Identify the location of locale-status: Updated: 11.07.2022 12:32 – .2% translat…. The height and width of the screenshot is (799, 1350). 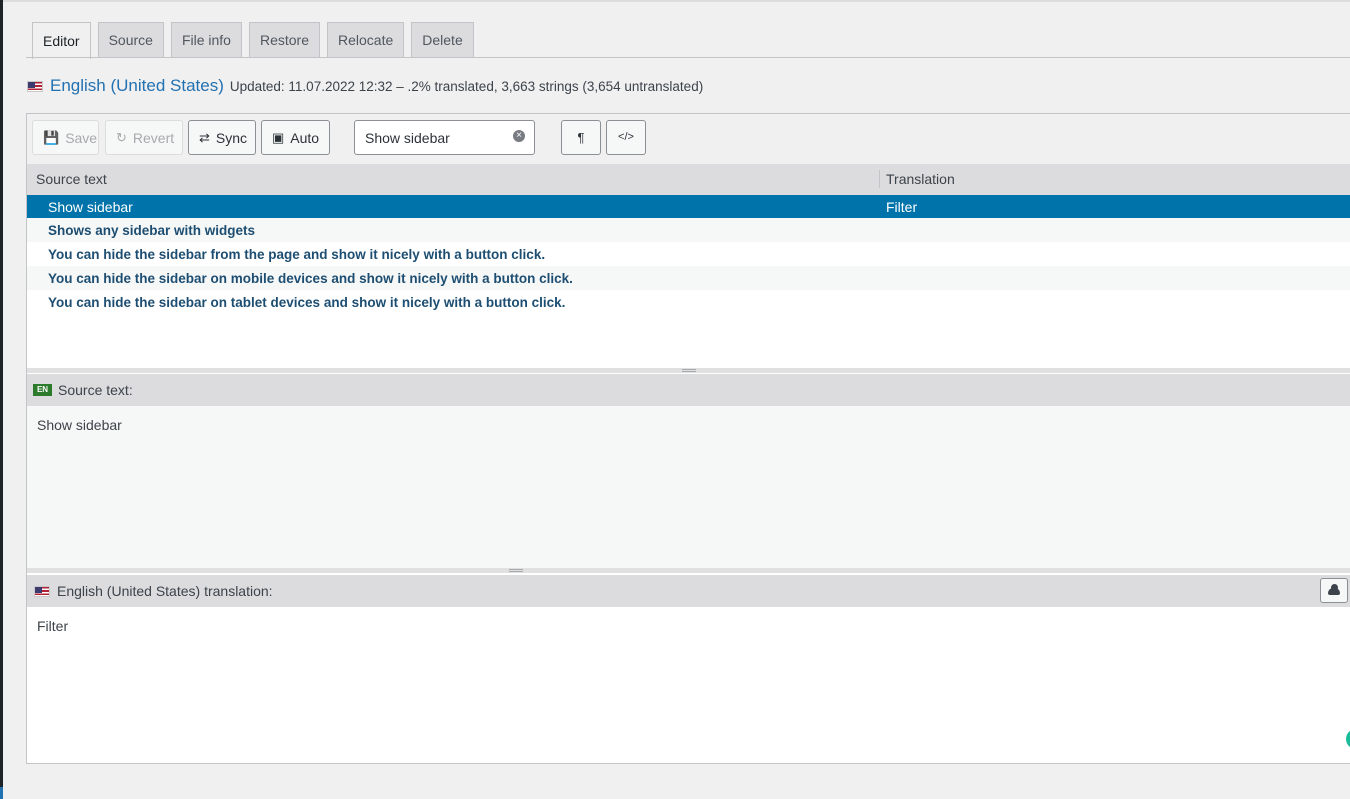
(466, 86).